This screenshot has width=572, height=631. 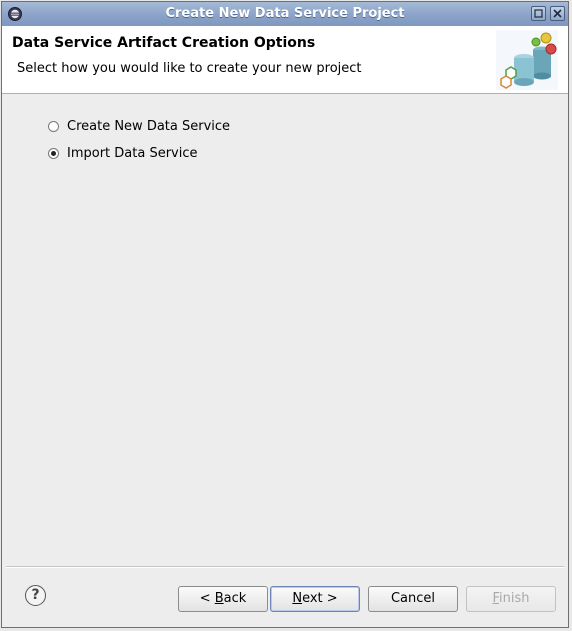 I want to click on radio-import, so click(x=53, y=153).